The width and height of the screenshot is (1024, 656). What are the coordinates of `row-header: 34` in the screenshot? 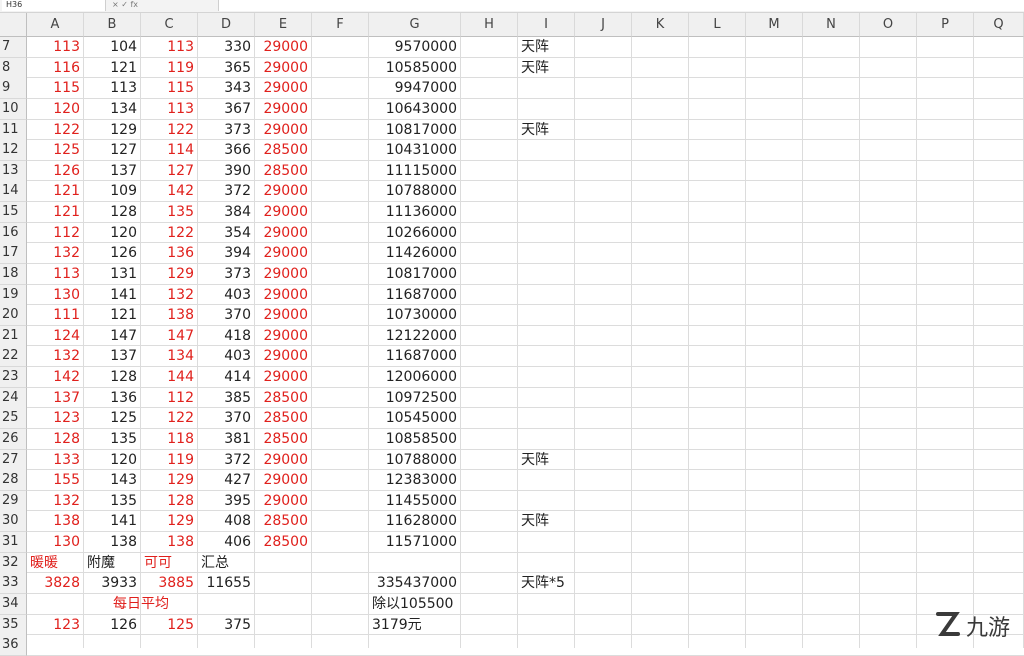 It's located at (13, 604).